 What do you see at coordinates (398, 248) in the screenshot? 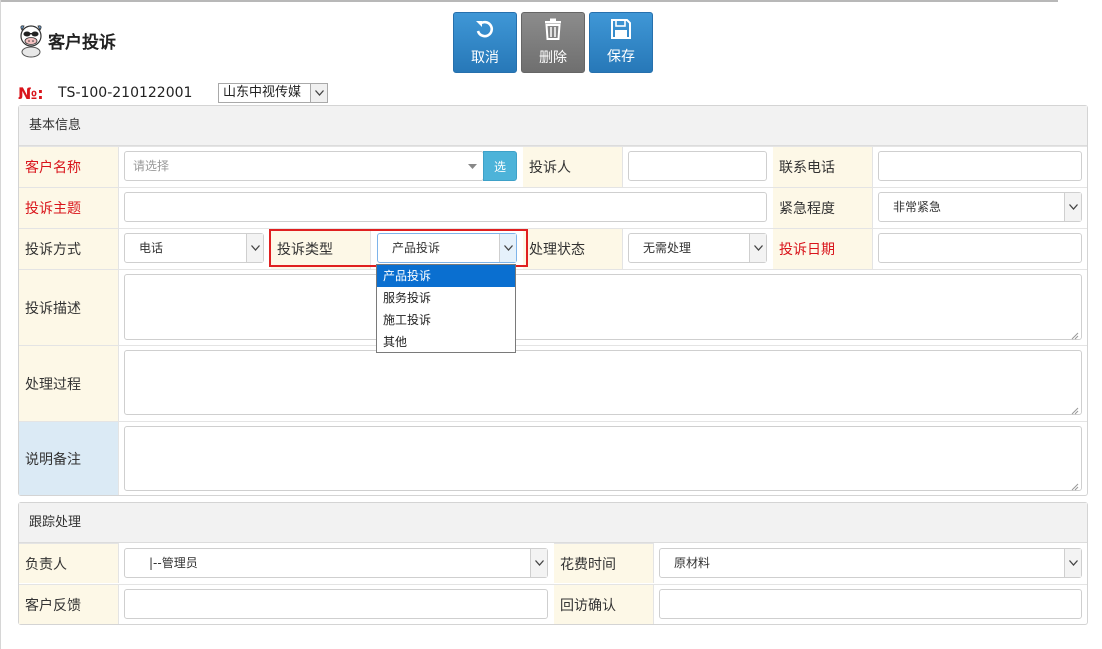
I see `type-field-highlight` at bounding box center [398, 248].